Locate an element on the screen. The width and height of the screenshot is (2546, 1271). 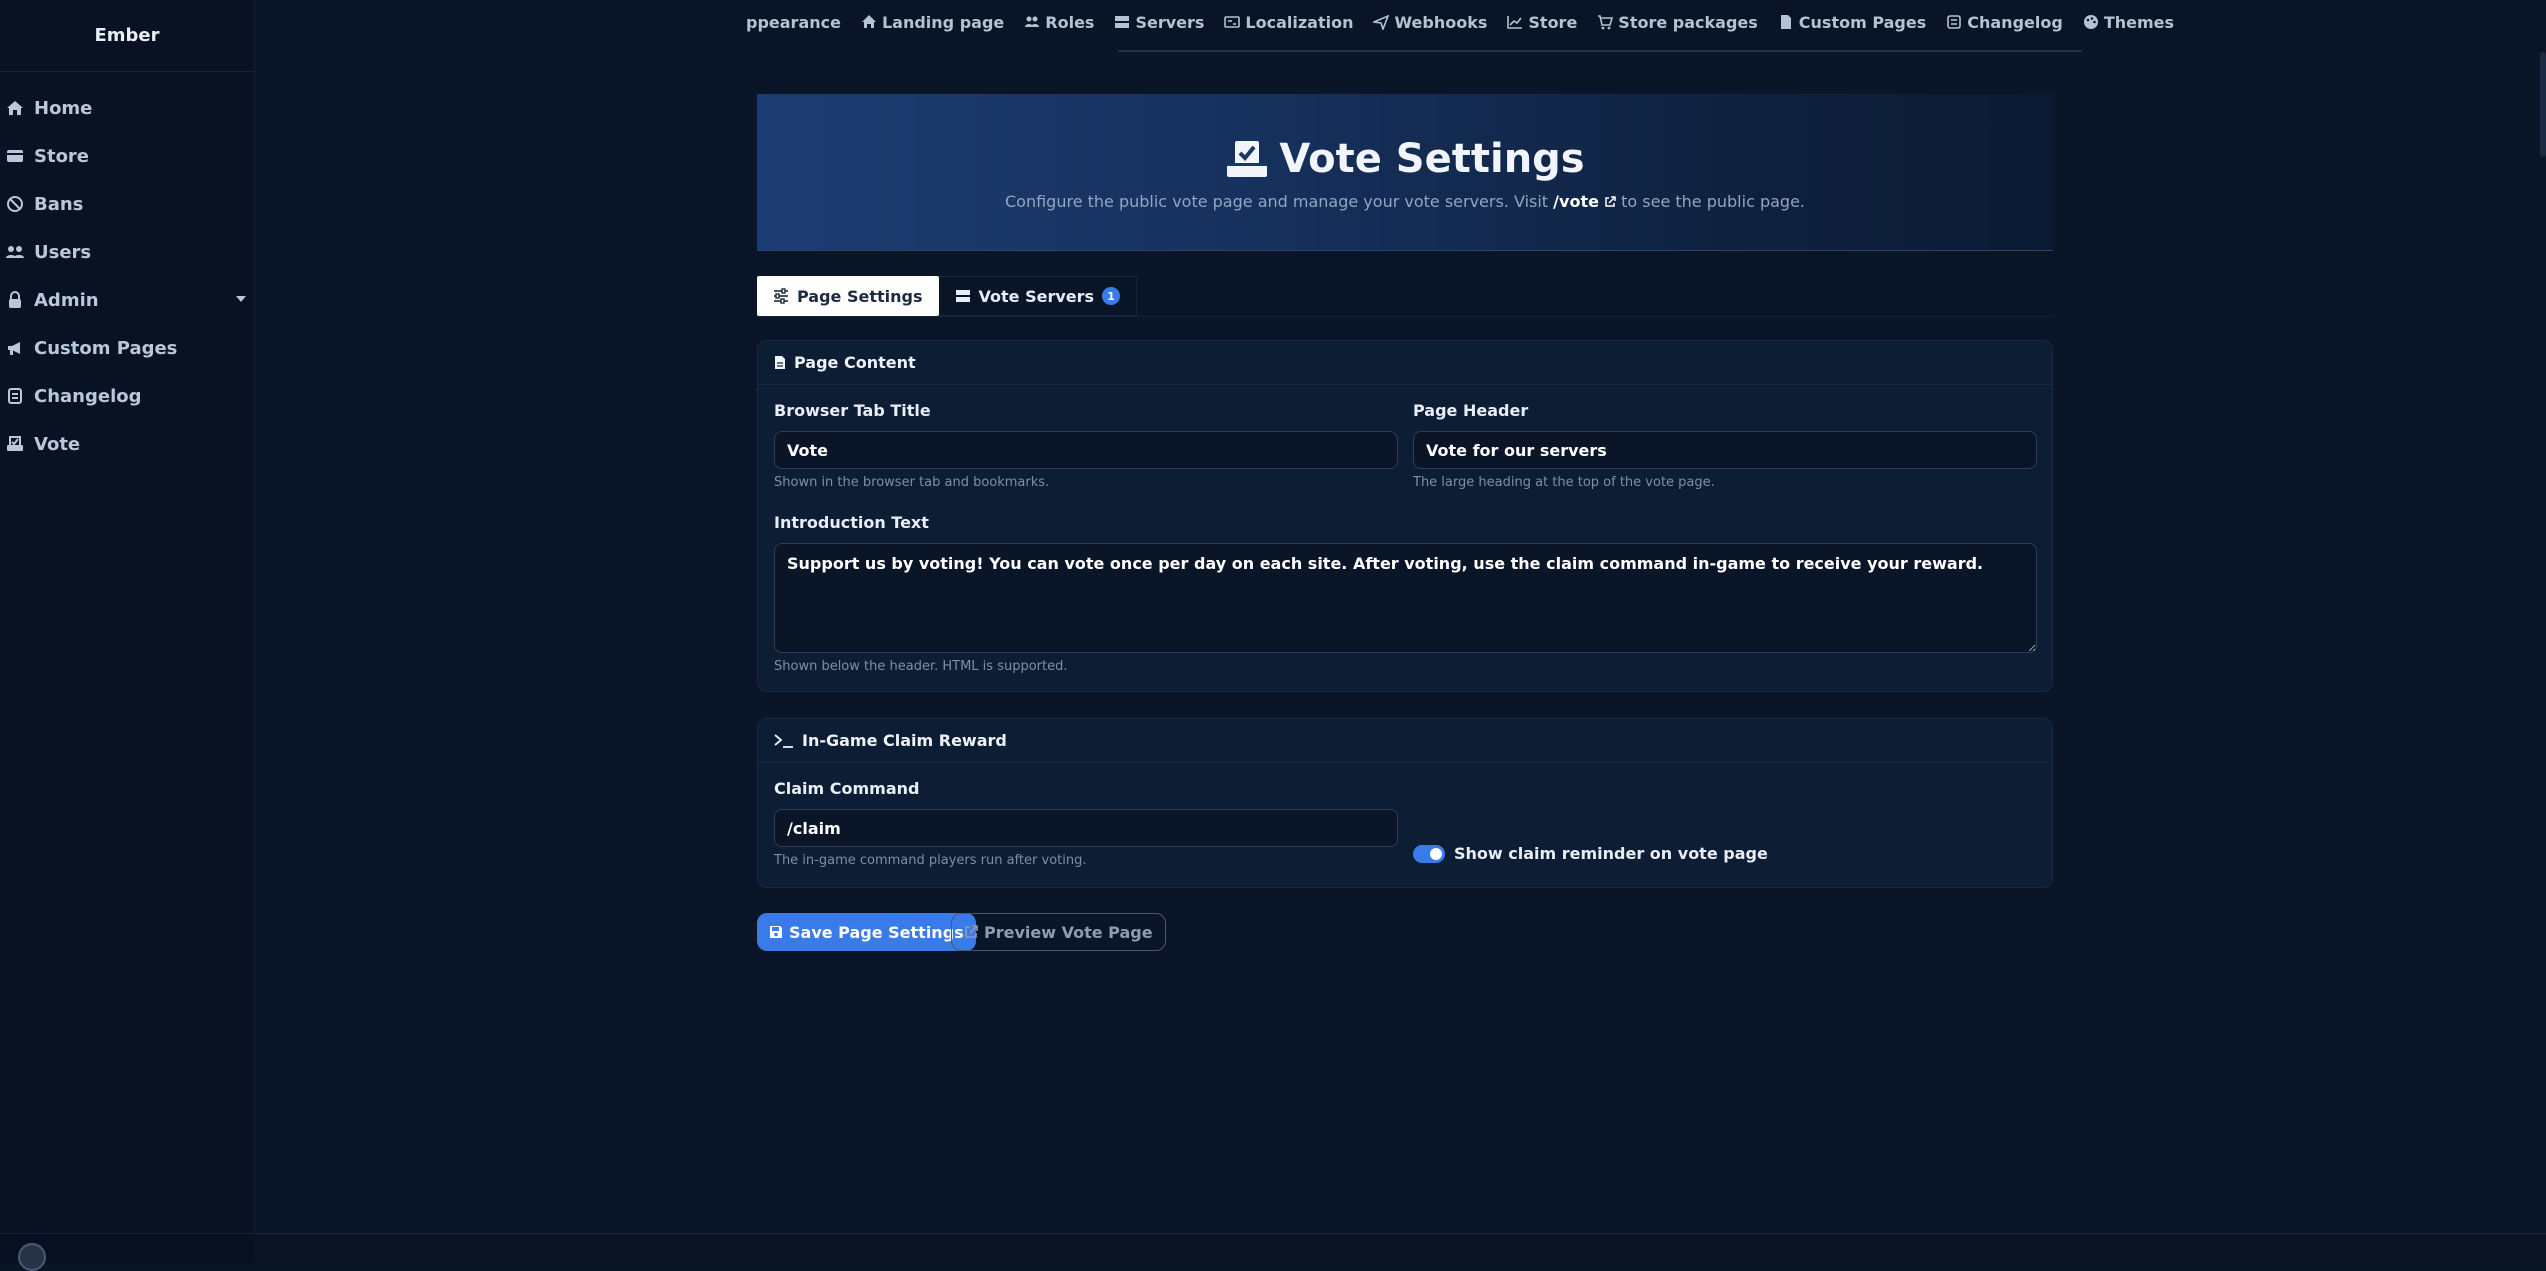
topnav-item-roles: Roles is located at coordinates (1059, 22).